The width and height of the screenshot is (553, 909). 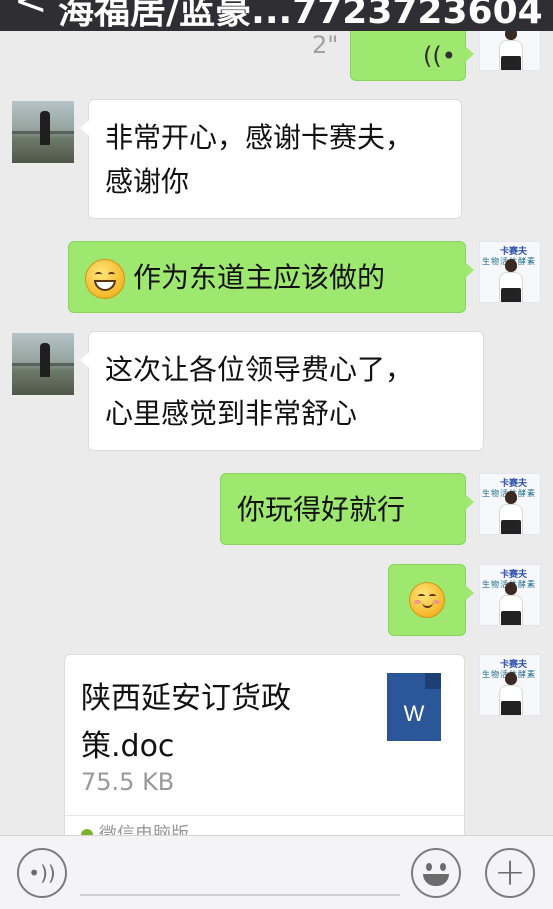 I want to click on my-avatar, so click(x=510, y=51).